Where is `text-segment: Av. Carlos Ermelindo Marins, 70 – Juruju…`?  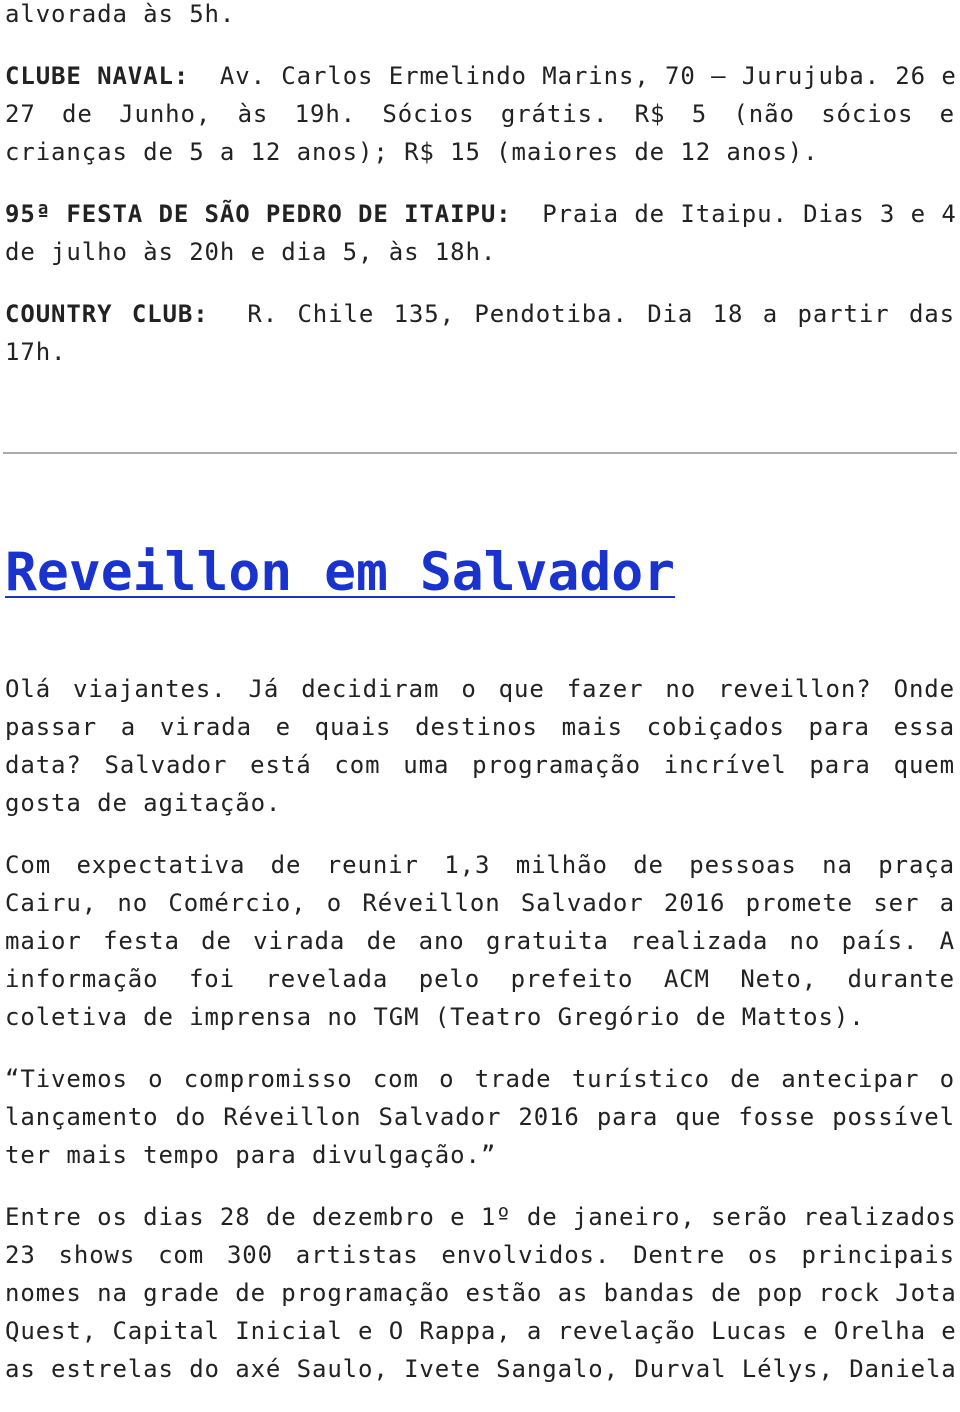
text-segment: Av. Carlos Ermelindo Marins, 70 – Juruju… is located at coordinates (588, 76).